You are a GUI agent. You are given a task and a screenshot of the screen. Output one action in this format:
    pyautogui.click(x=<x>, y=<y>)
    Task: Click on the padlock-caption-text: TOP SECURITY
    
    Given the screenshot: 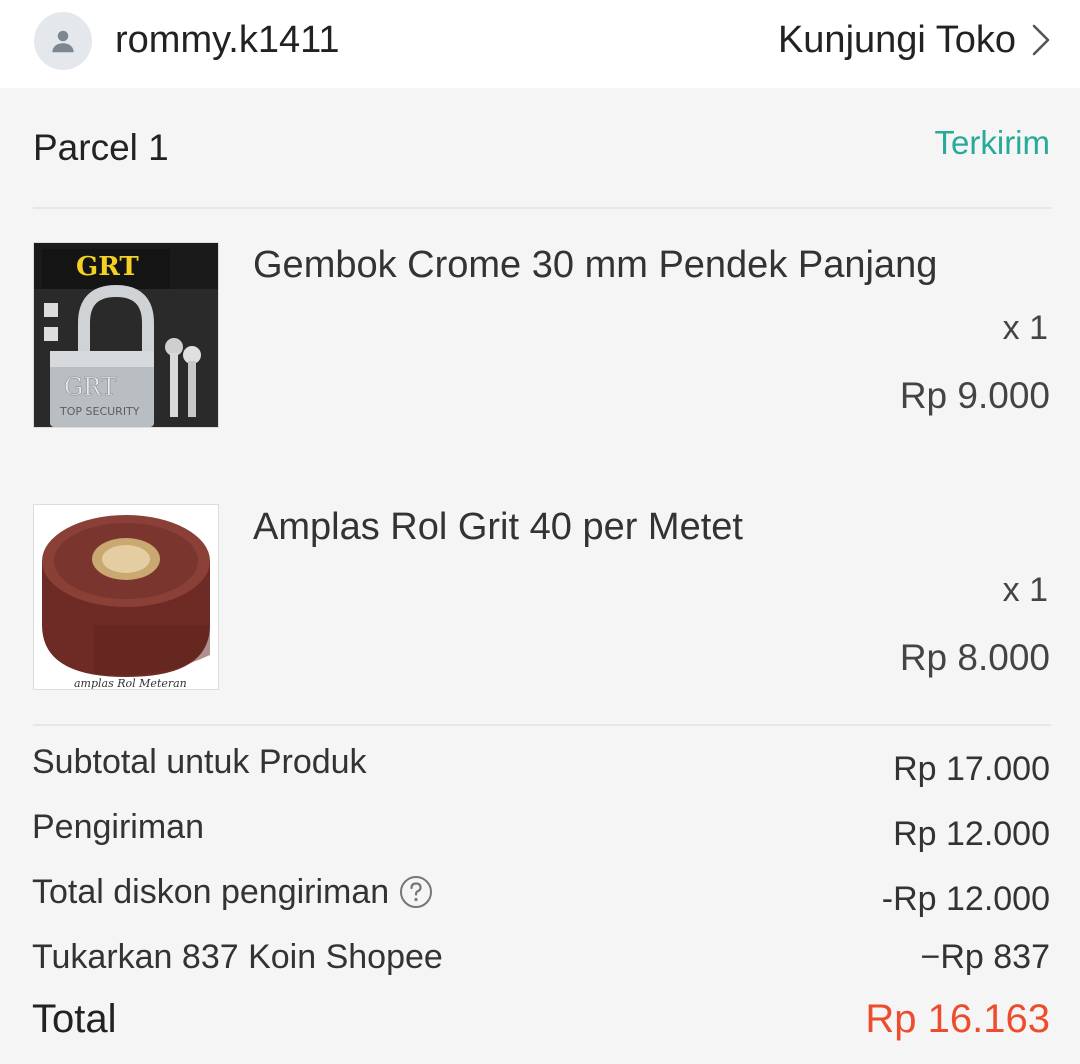 What is the action you would take?
    pyautogui.click(x=99, y=411)
    